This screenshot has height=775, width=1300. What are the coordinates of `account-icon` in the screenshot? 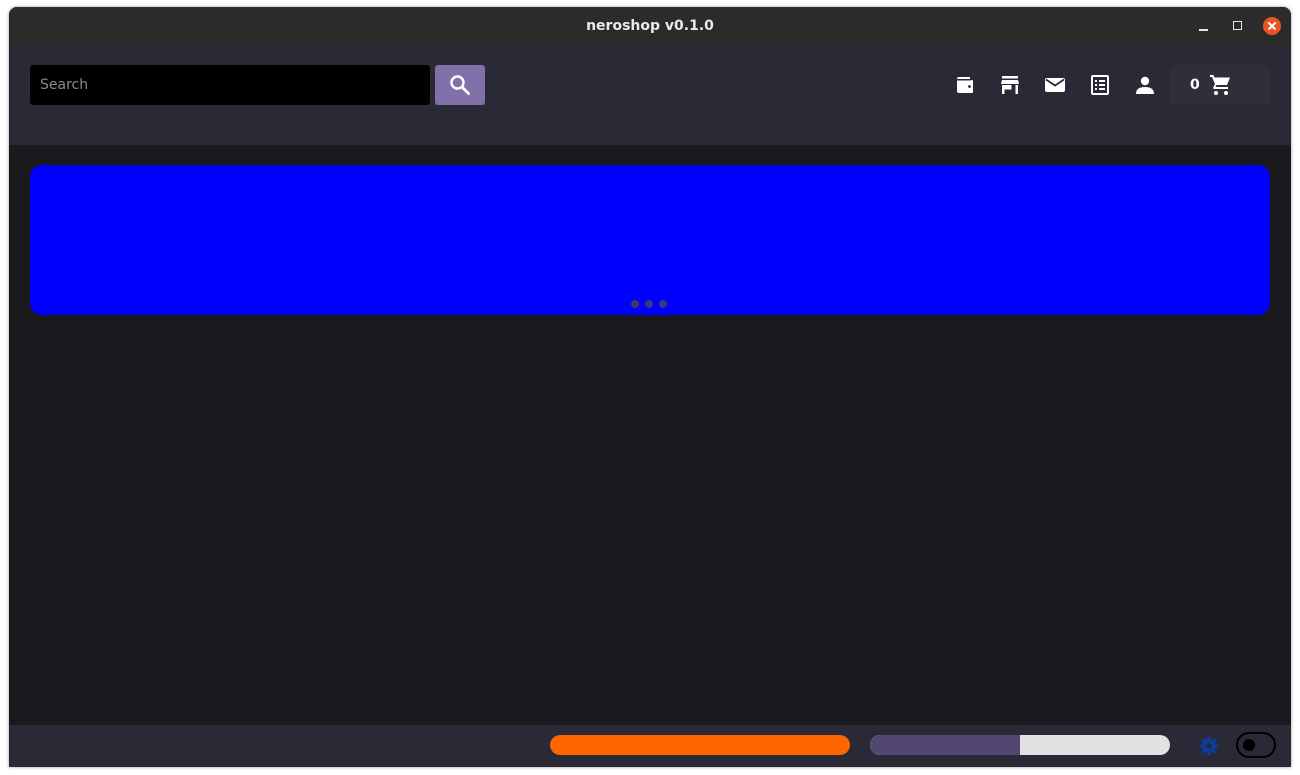 It's located at (1145, 85).